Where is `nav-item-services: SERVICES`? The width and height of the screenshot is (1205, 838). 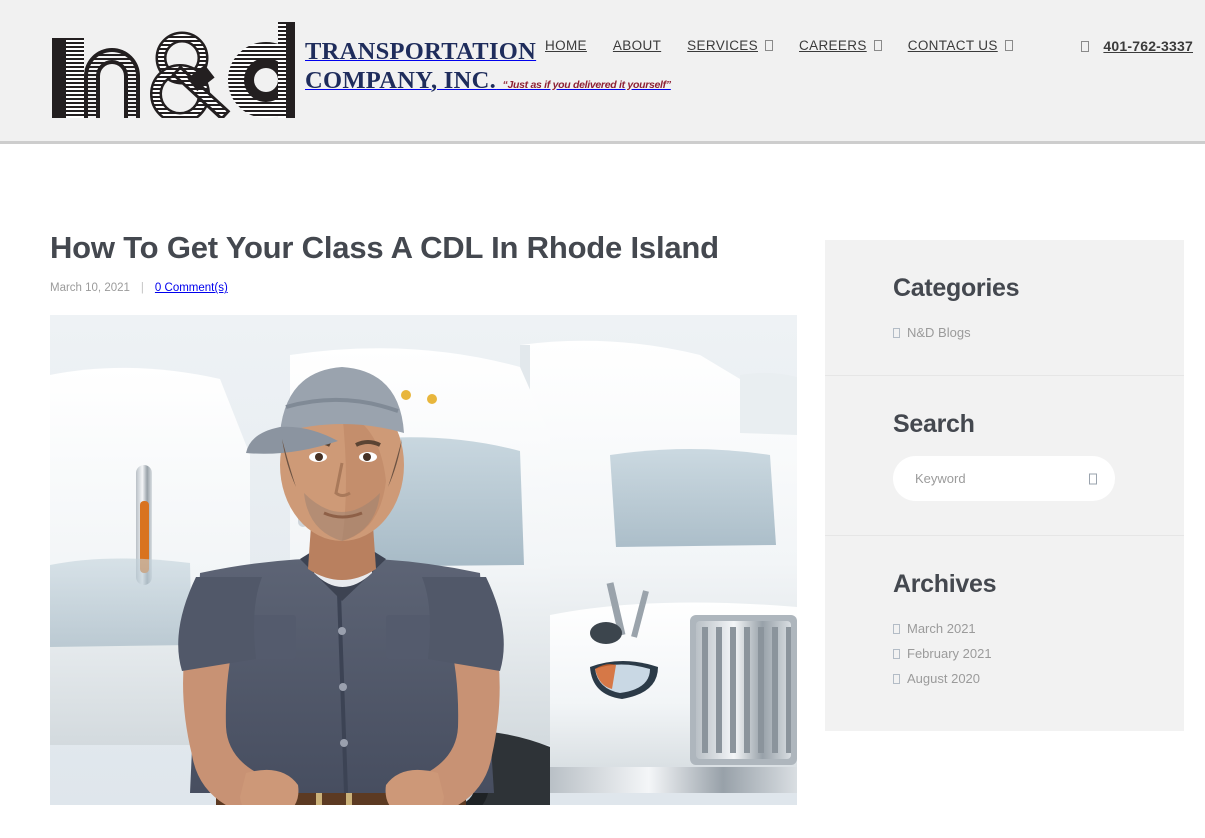 nav-item-services: SERVICES is located at coordinates (730, 45).